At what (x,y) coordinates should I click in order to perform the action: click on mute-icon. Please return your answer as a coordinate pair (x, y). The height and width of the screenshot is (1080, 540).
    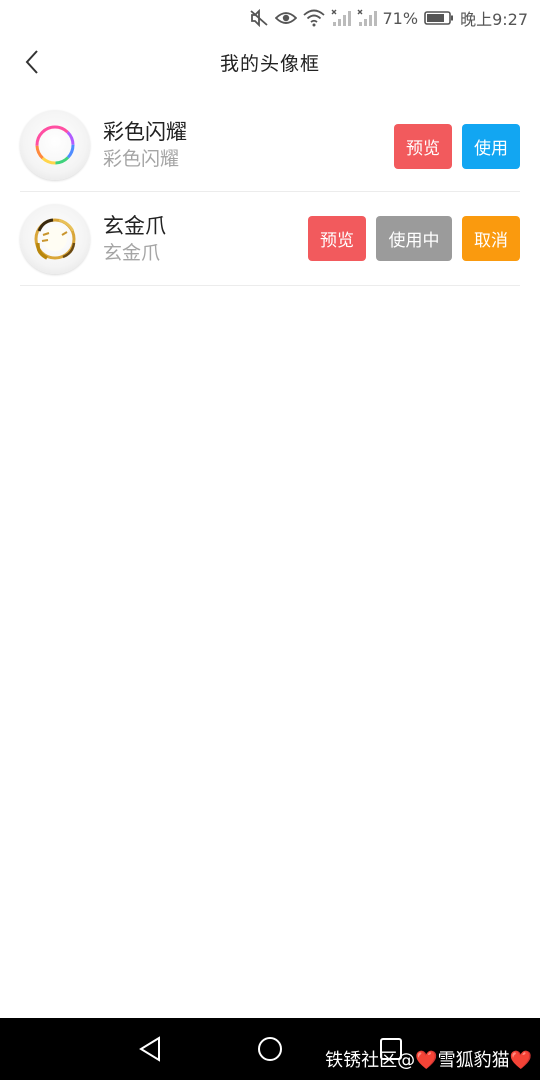
    Looking at the image, I should click on (259, 18).